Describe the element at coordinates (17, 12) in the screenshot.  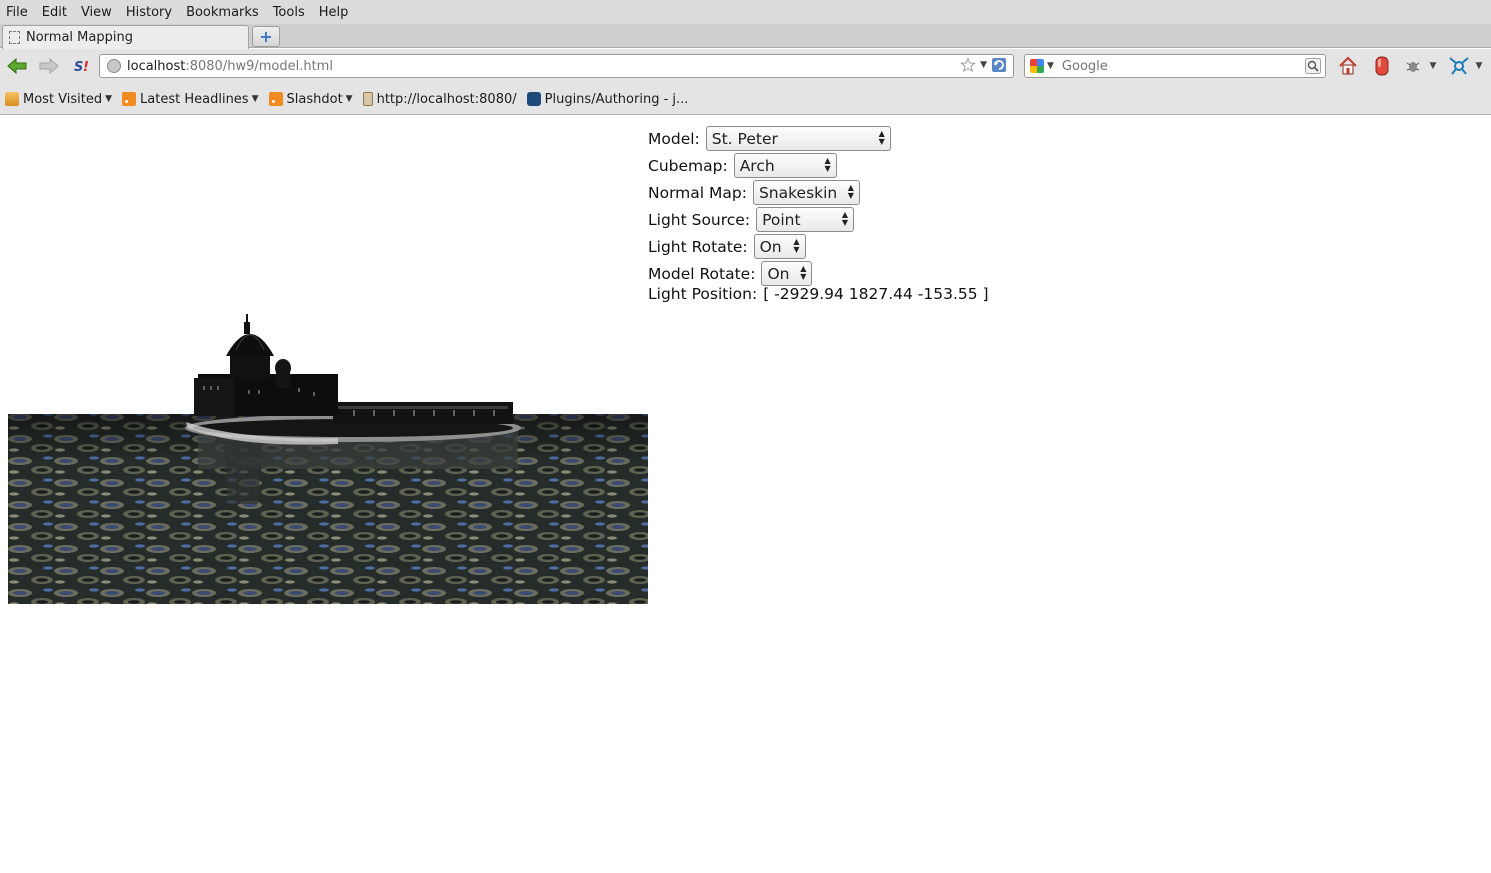
I see `menu-file: File` at that location.